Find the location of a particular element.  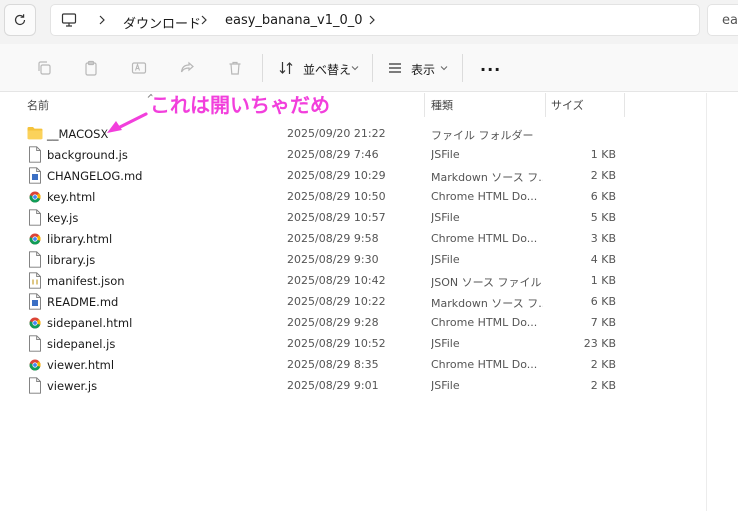

copy-icon is located at coordinates (44, 68).